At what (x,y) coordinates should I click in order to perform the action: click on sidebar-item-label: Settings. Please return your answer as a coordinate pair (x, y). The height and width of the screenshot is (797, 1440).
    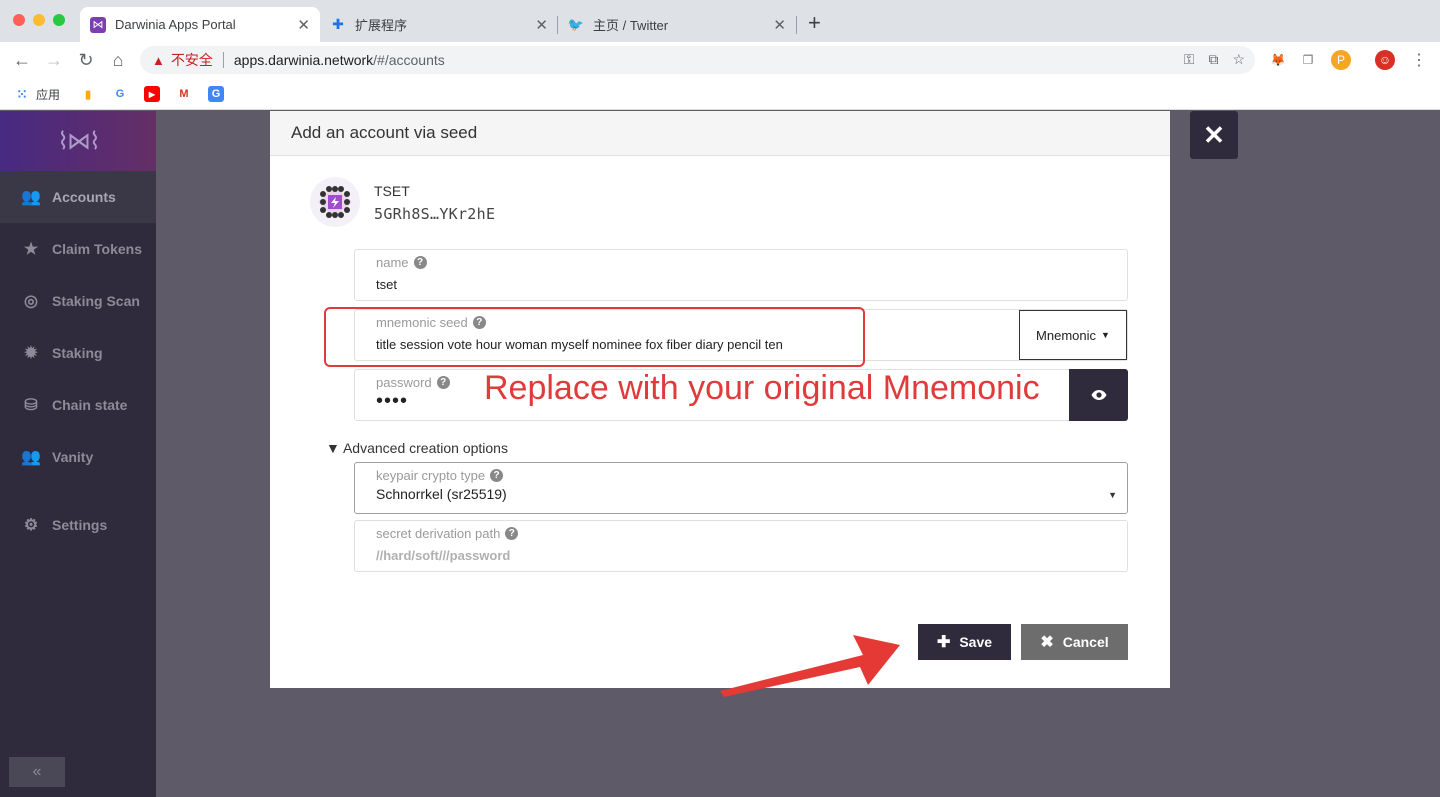
    Looking at the image, I should click on (80, 525).